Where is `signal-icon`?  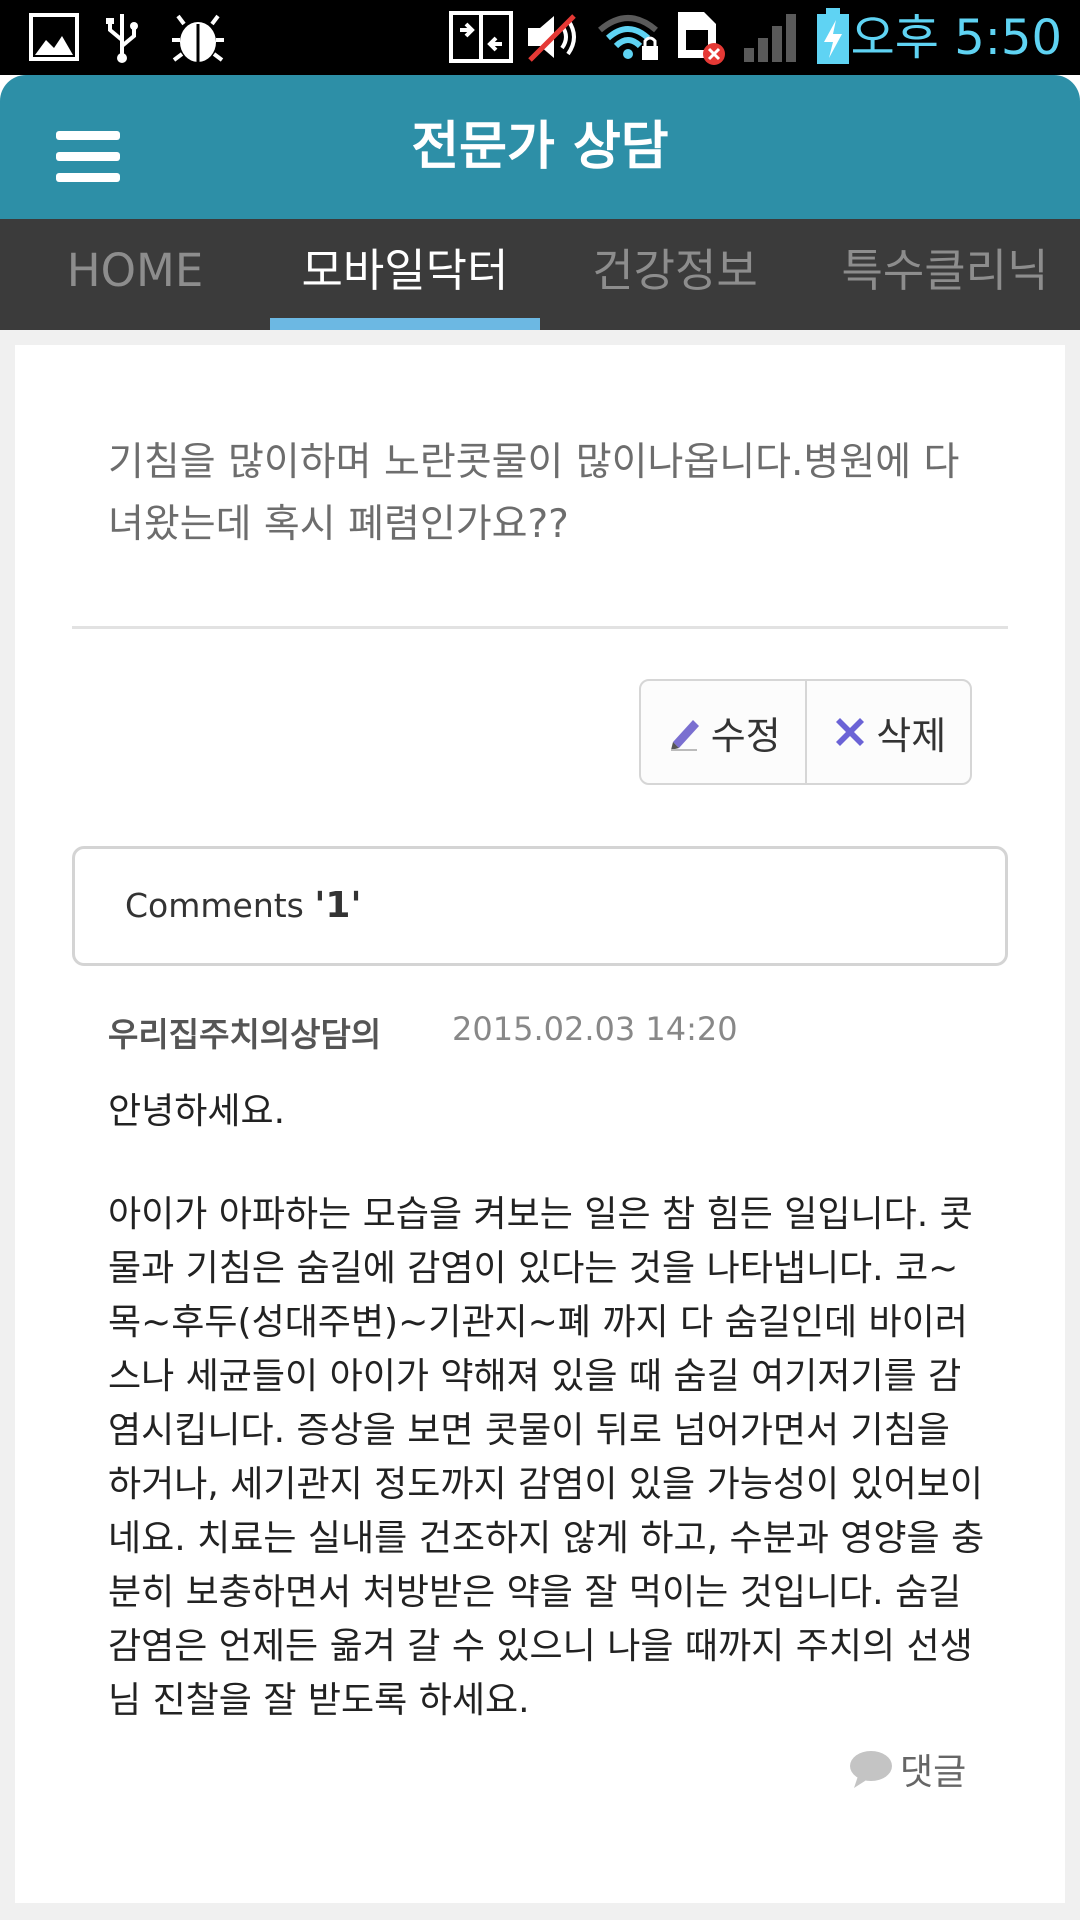 signal-icon is located at coordinates (770, 38).